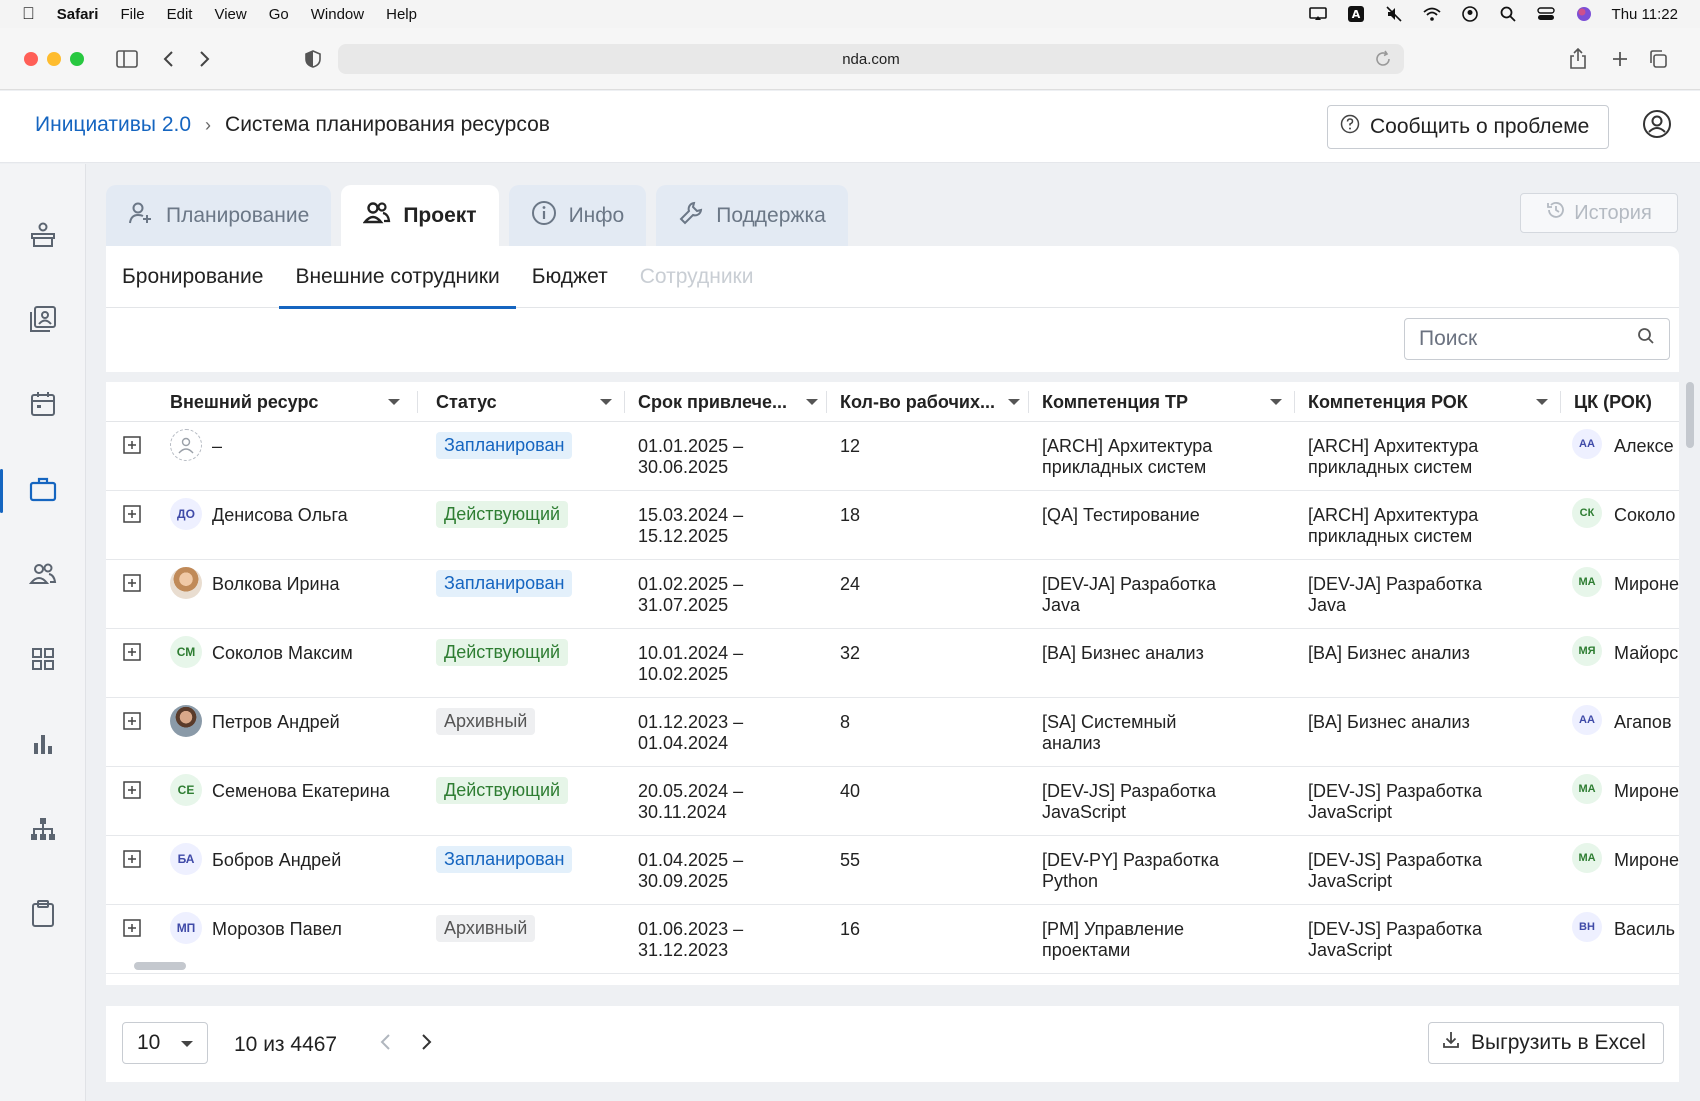 The width and height of the screenshot is (1700, 1101). What do you see at coordinates (1626, 402) in the screenshot?
I see `column-header-ck: ЦК (РОК)` at bounding box center [1626, 402].